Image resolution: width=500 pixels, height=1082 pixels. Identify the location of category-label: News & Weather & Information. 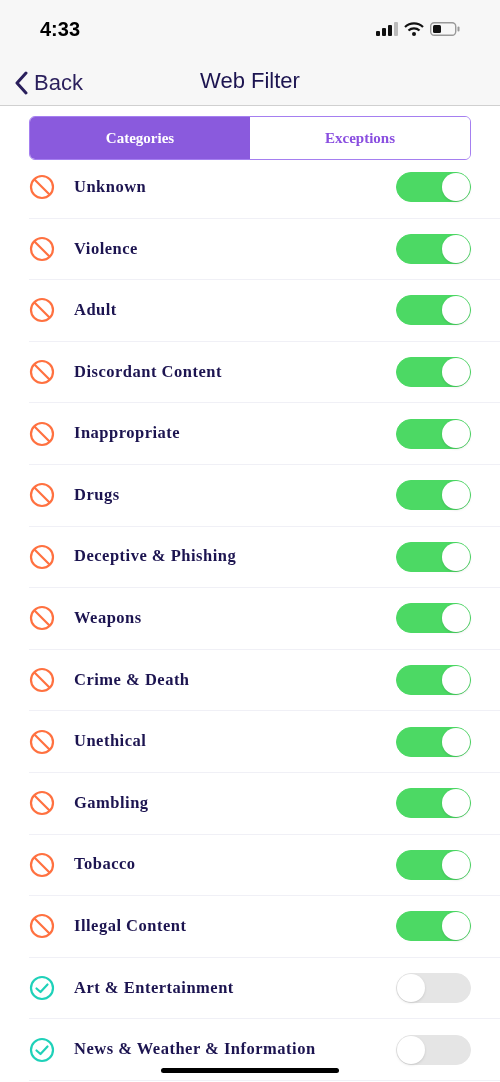
(195, 1049).